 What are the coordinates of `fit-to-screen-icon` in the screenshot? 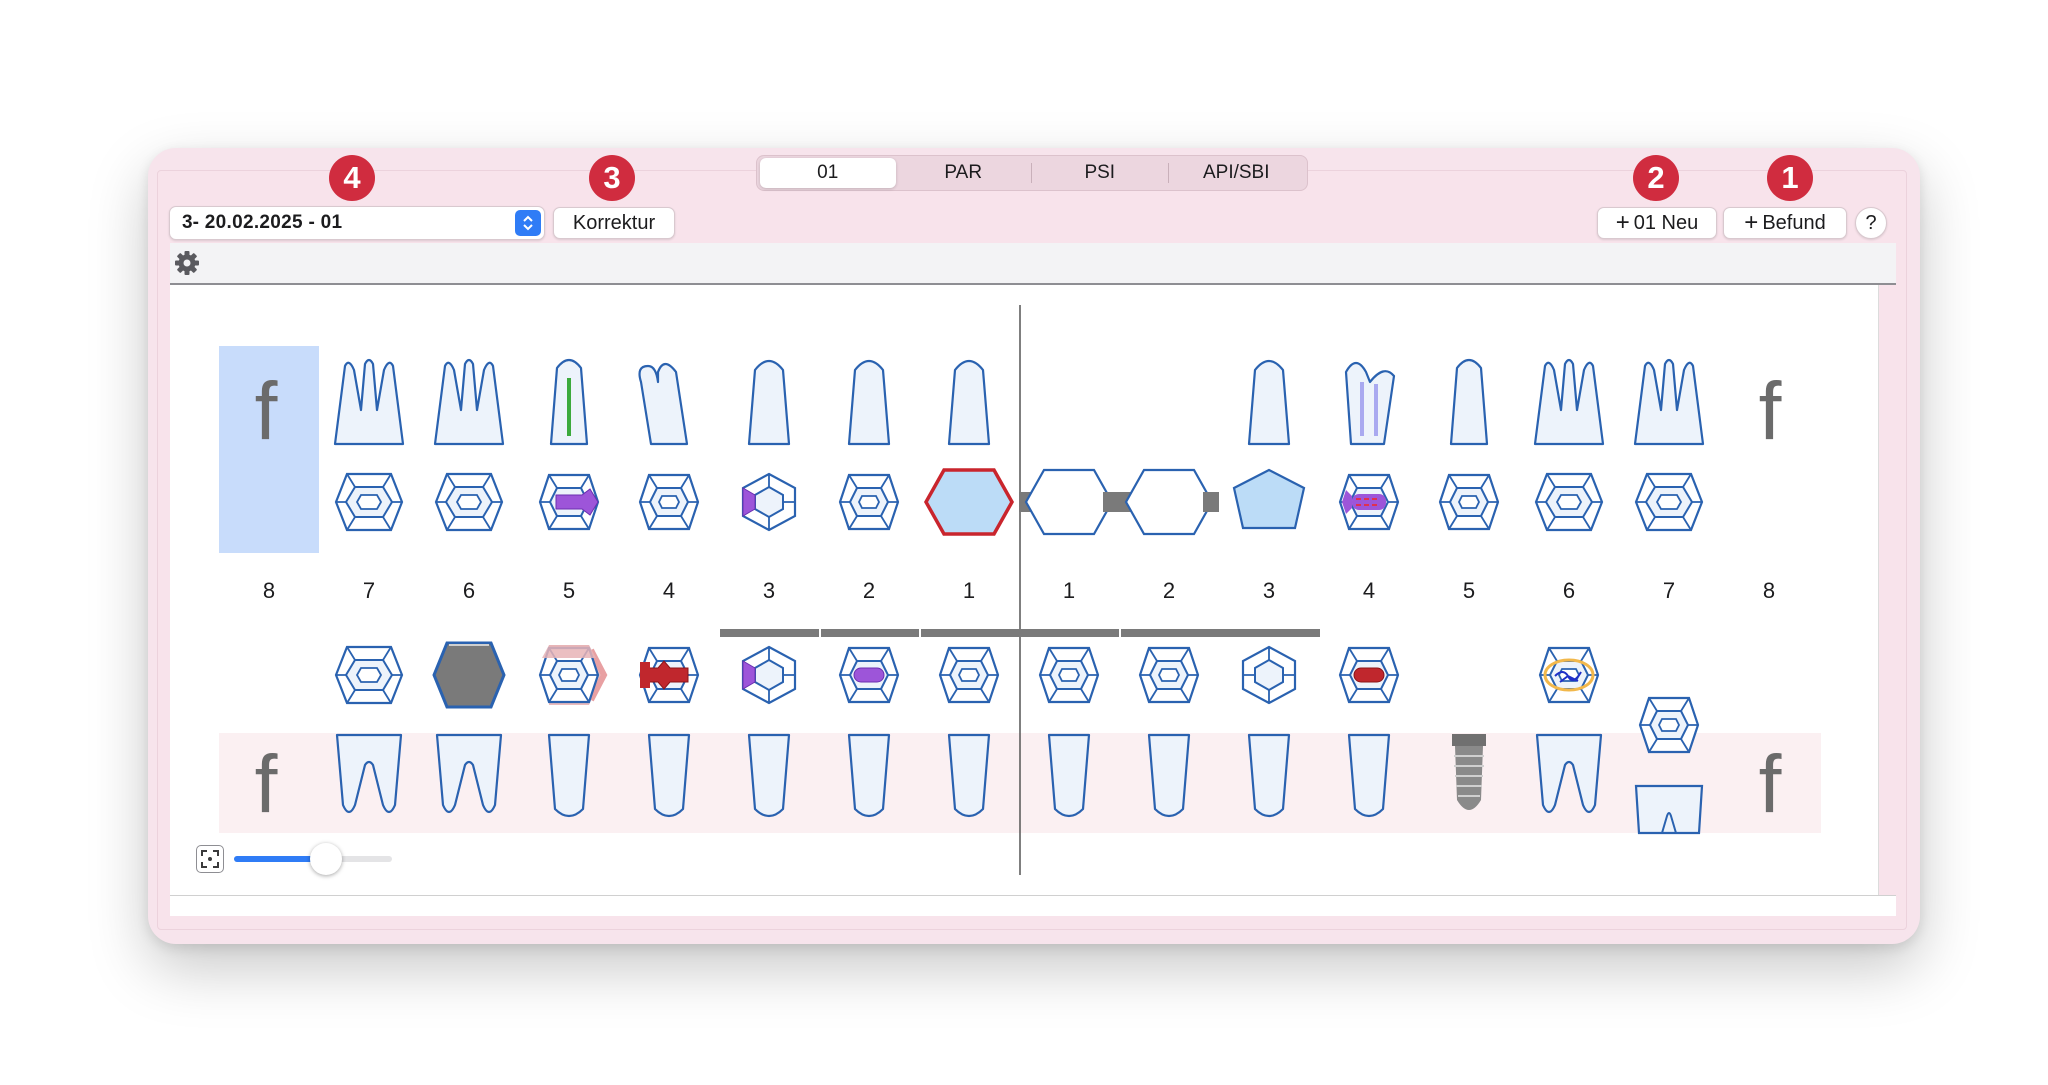 It's located at (210, 859).